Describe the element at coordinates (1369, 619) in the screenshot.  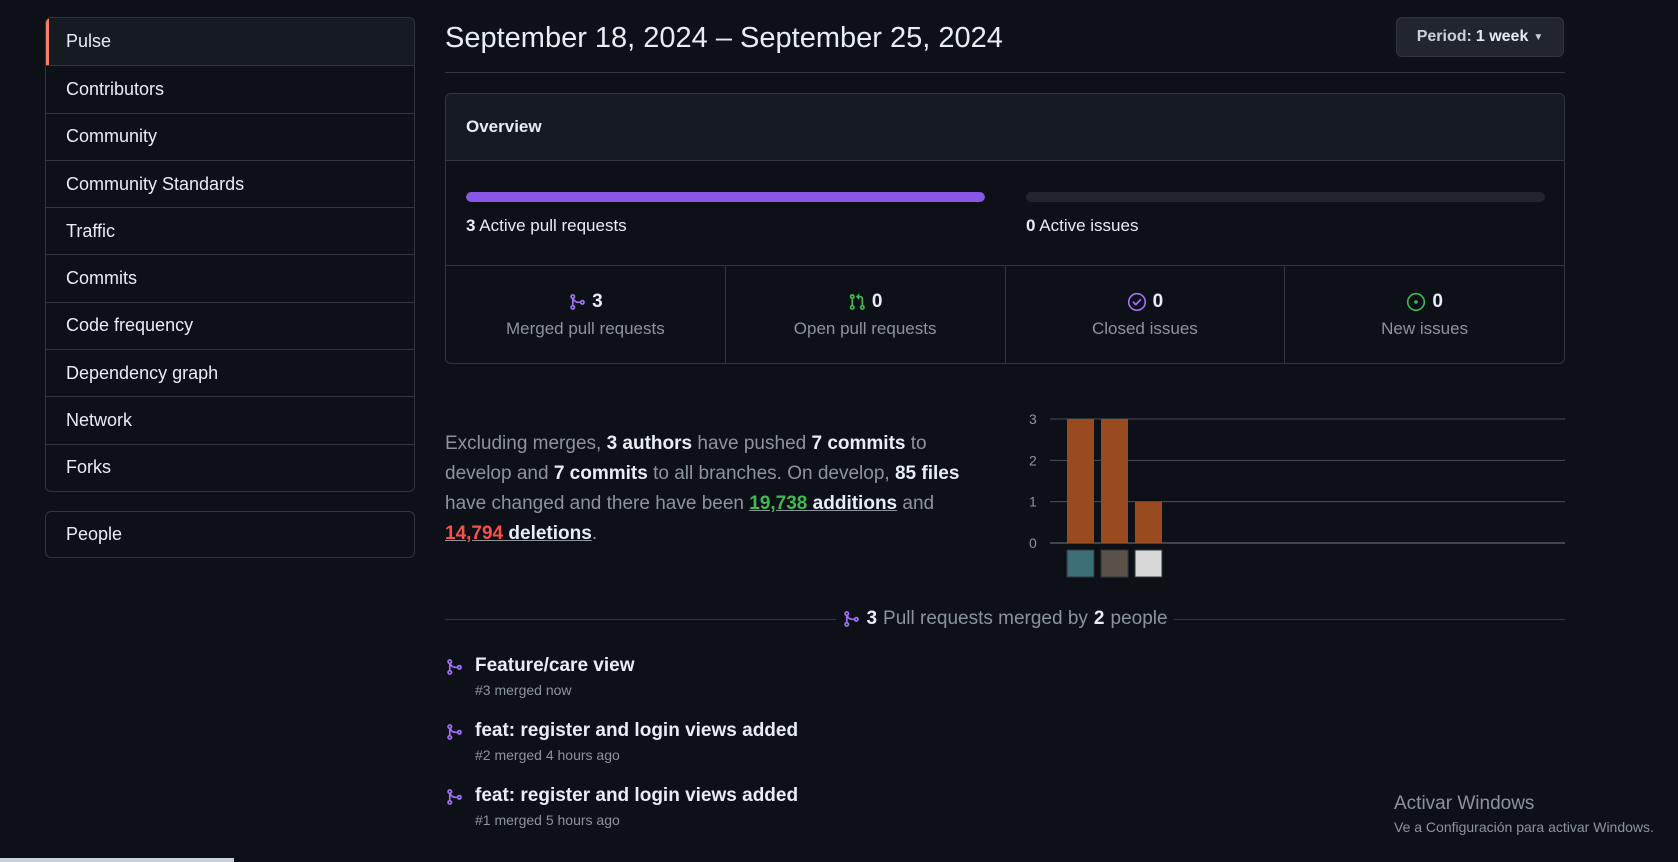
I see `divider-line` at that location.